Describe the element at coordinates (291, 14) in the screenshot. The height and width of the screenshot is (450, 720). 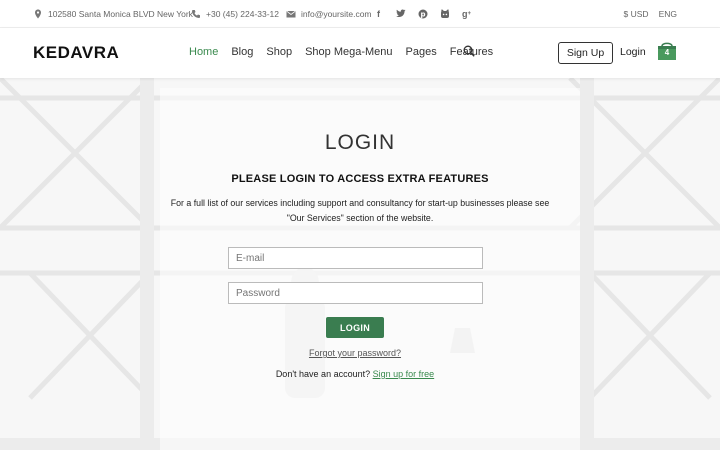
I see `envelope-icon` at that location.